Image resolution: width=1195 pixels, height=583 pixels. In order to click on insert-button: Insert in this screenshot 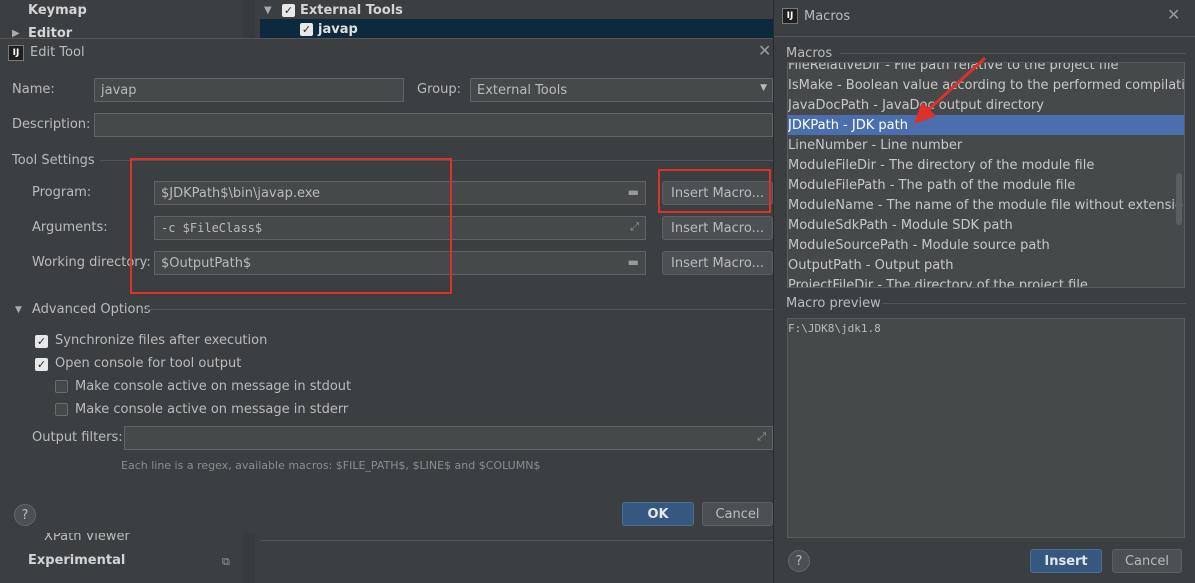, I will do `click(1066, 561)`.